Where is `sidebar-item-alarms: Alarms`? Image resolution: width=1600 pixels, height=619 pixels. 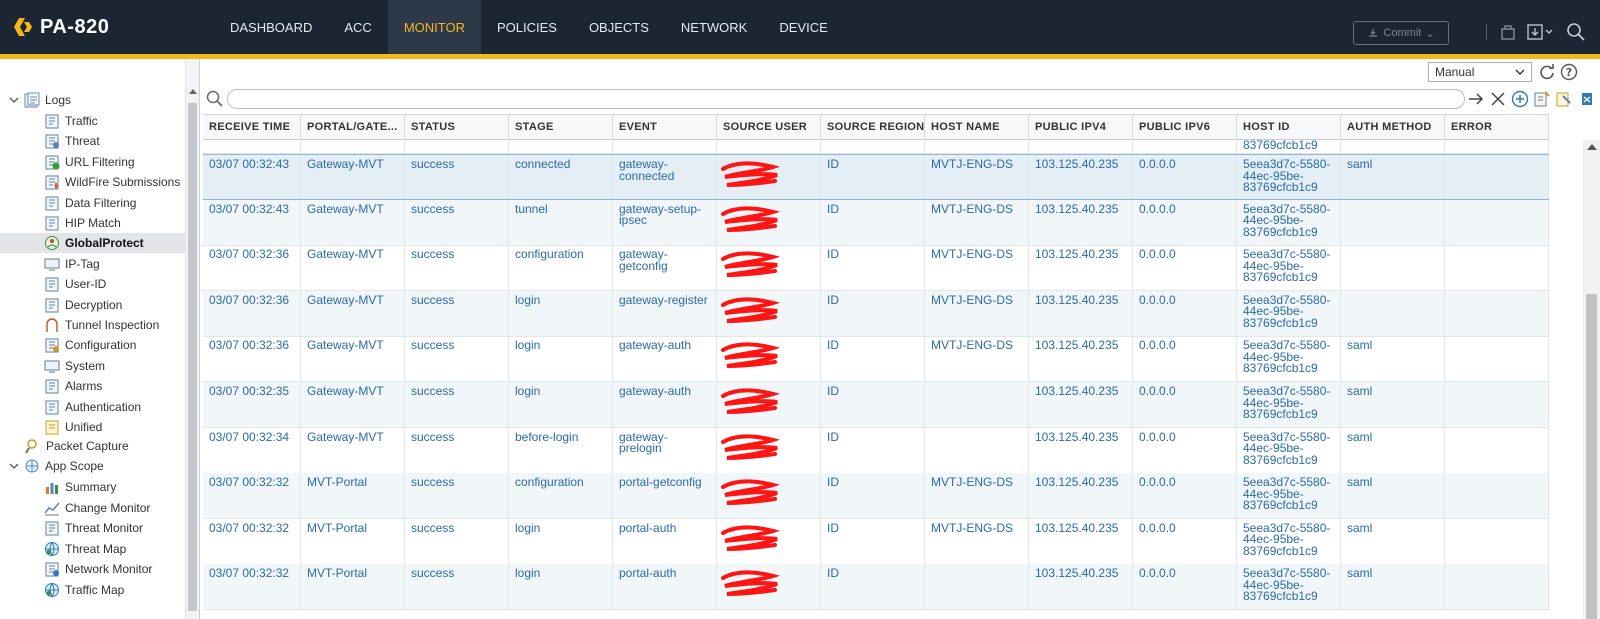 sidebar-item-alarms: Alarms is located at coordinates (73, 386).